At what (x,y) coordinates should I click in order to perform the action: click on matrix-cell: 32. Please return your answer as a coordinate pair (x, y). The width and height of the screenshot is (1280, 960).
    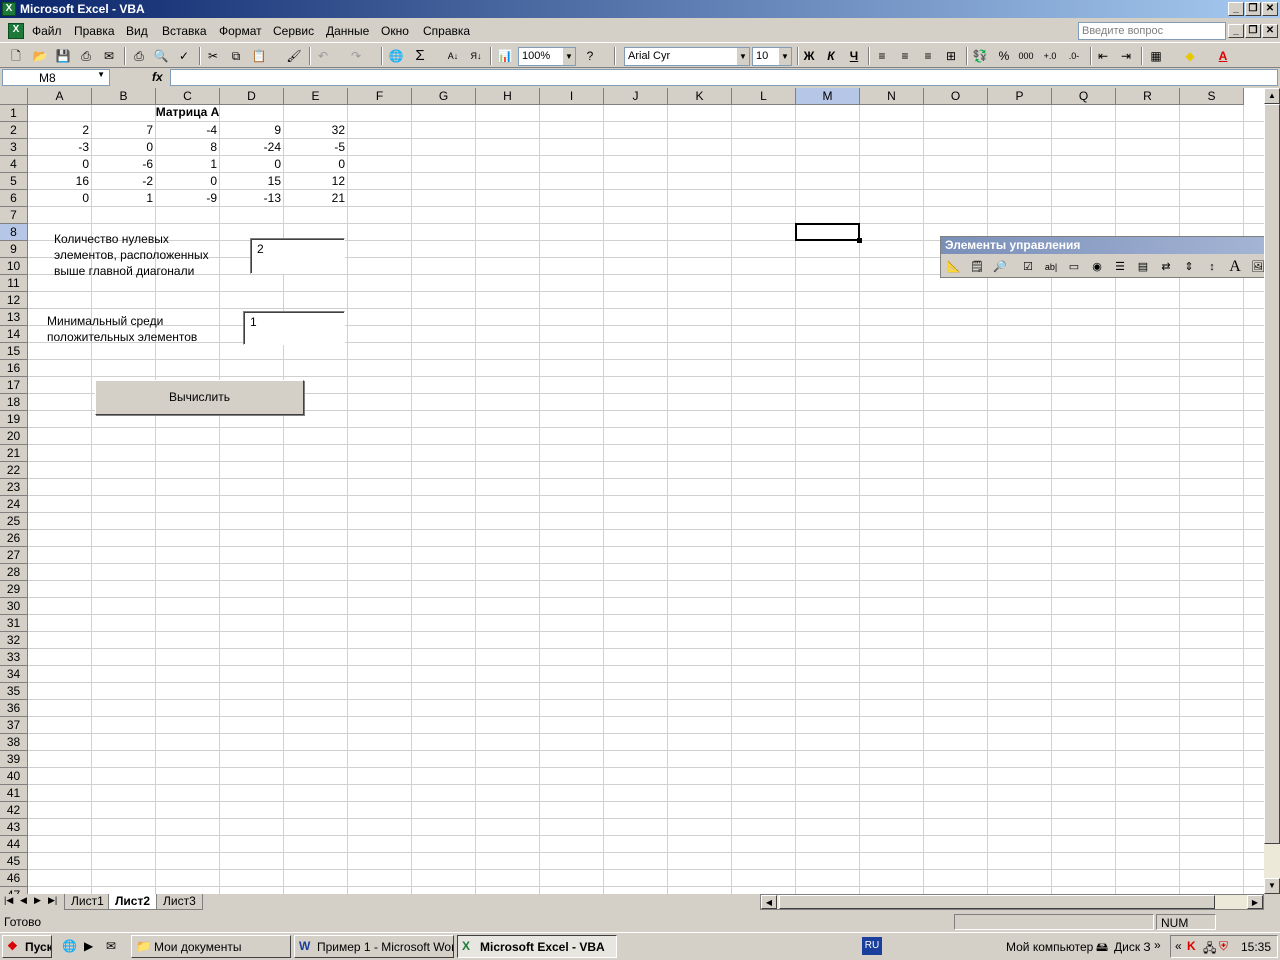
    Looking at the image, I should click on (316, 130).